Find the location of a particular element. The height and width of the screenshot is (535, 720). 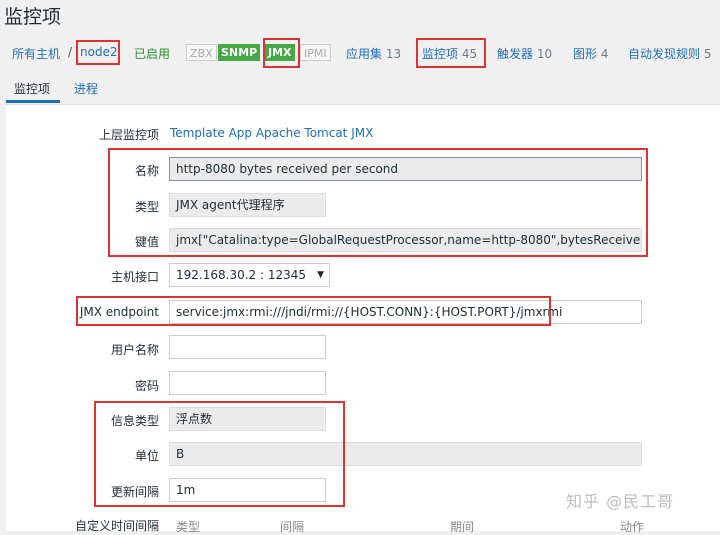

discovery-rules-count: 5 is located at coordinates (707, 54).